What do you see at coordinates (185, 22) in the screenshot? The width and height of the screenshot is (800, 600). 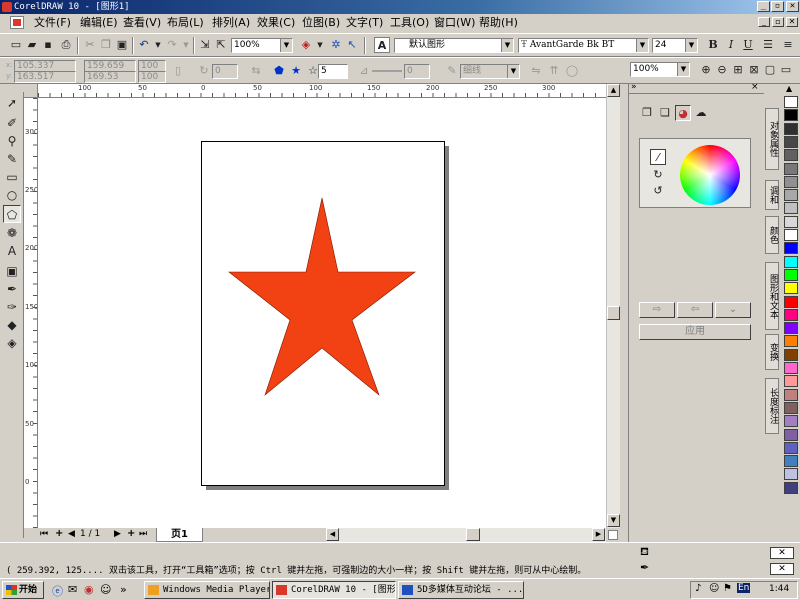 I see `menu-layout: 布局(L)` at bounding box center [185, 22].